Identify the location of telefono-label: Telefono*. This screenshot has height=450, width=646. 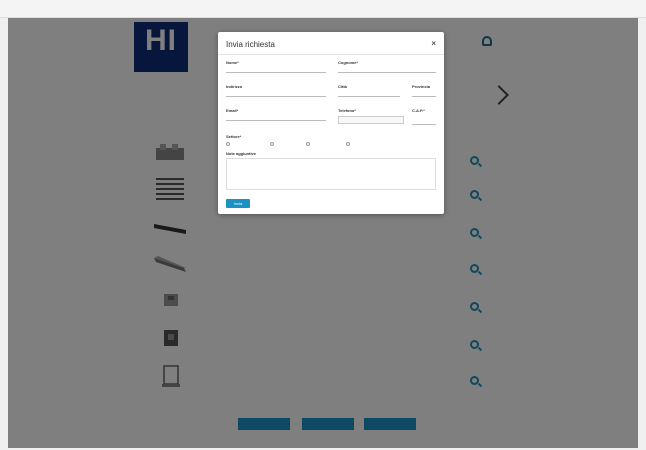
(347, 110).